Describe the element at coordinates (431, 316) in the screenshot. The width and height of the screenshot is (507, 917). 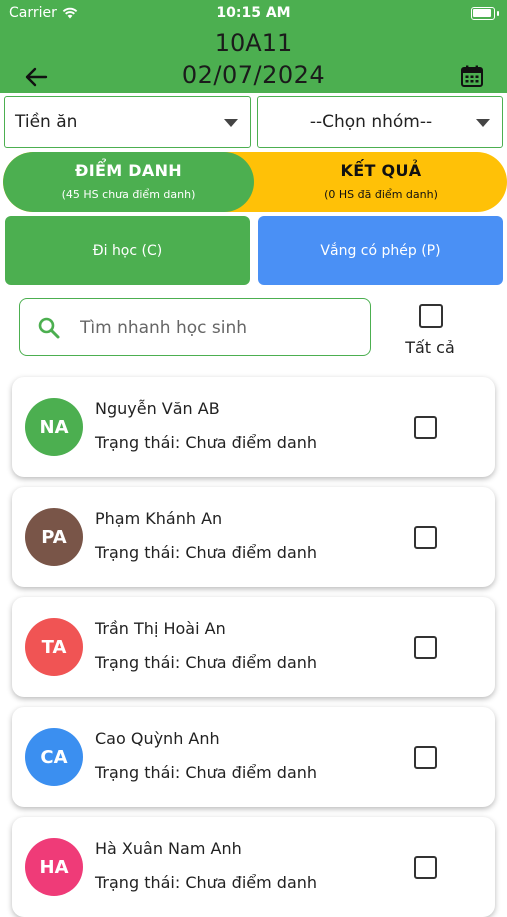
I see `select-all-checkbox` at that location.